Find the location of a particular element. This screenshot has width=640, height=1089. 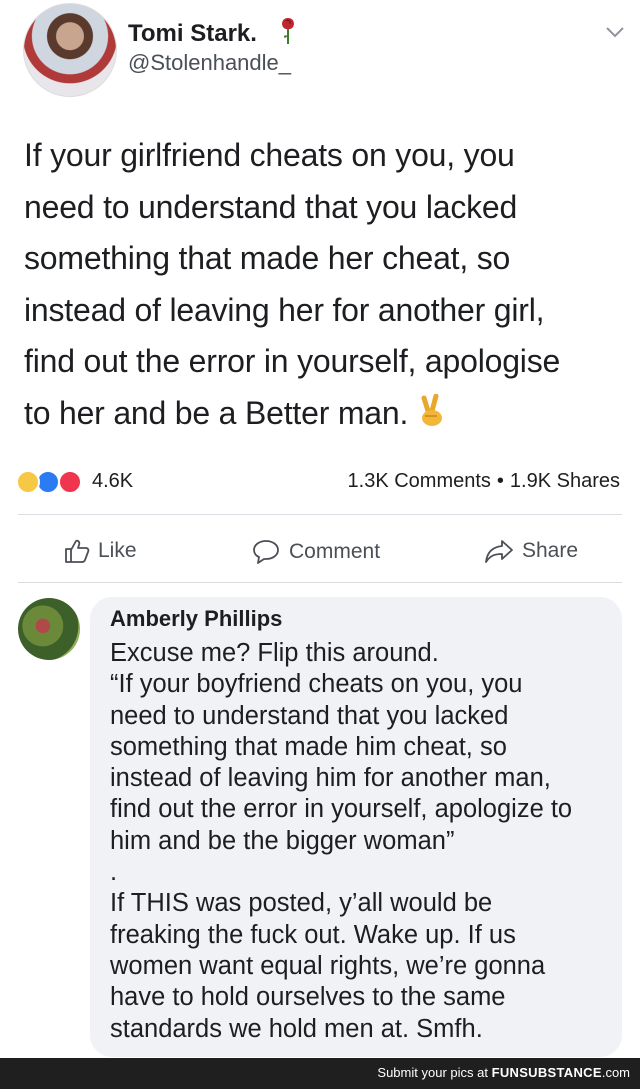

chevron-down-icon is located at coordinates (615, 32).